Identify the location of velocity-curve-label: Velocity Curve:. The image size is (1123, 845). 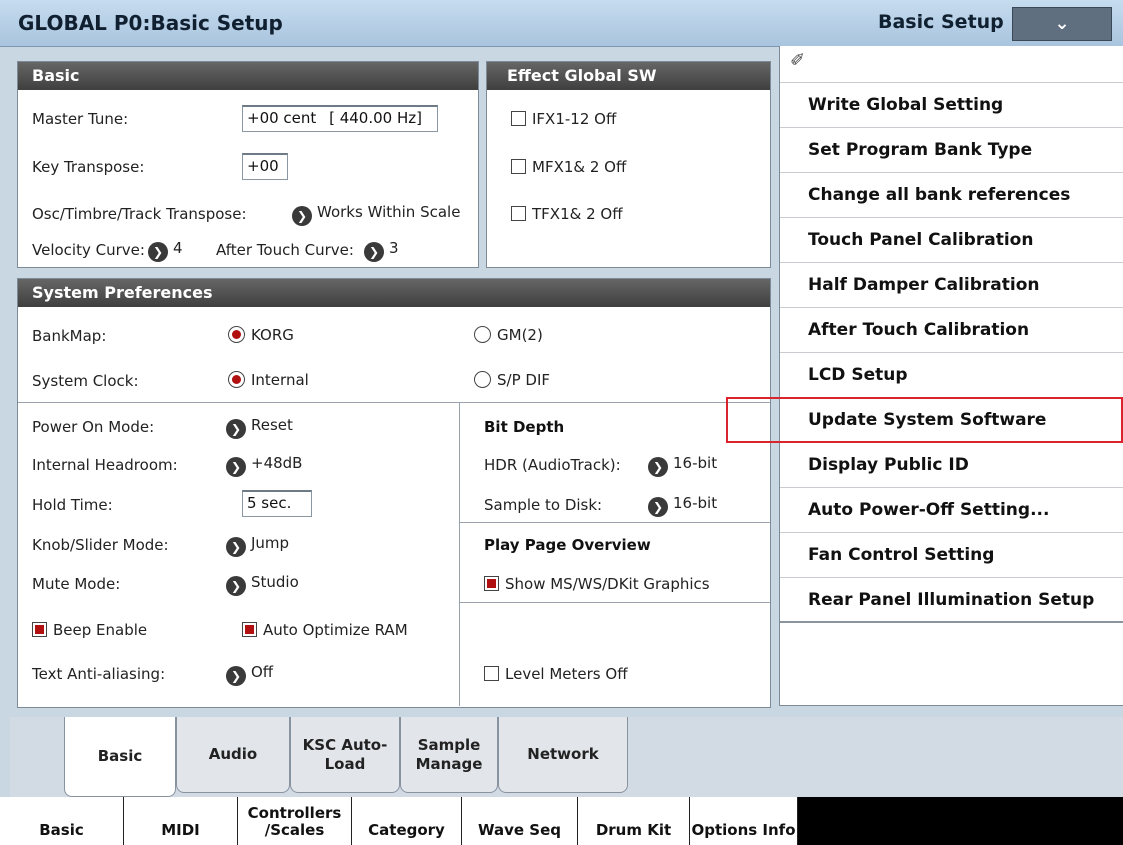
(88, 250).